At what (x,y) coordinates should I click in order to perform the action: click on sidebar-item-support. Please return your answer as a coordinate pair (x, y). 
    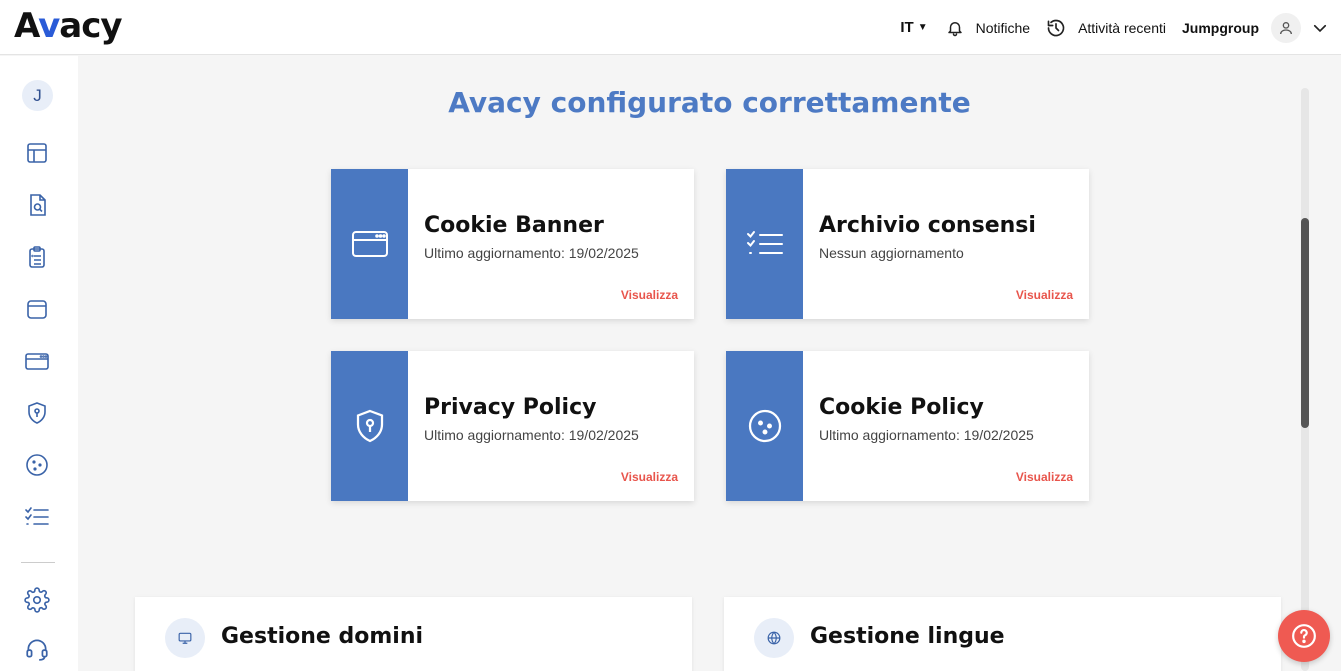
    Looking at the image, I should click on (37, 649).